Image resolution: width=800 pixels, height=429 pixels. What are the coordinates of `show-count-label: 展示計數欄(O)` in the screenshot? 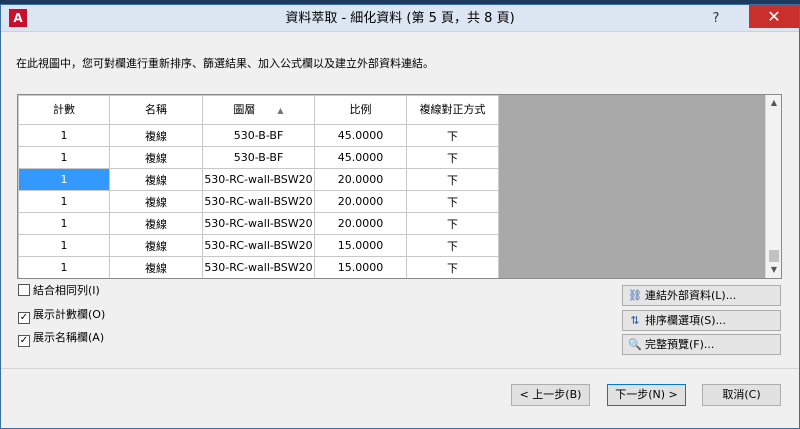 It's located at (69, 314).